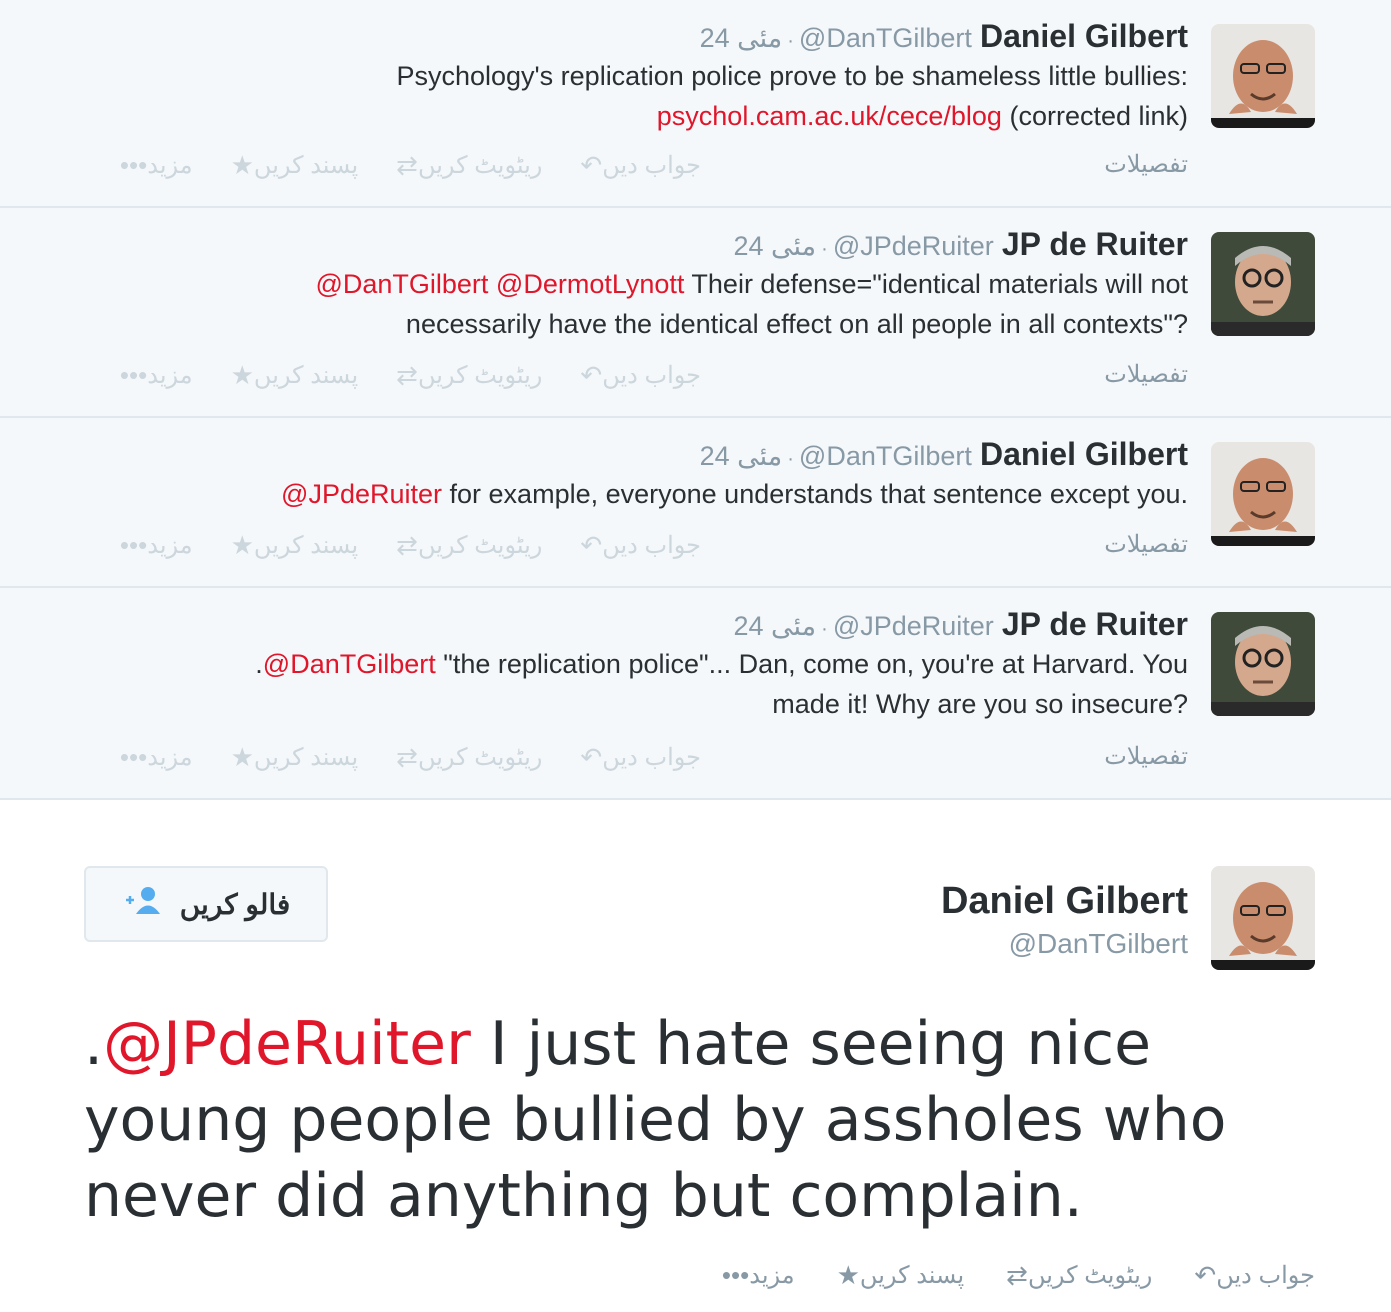  I want to click on tweet-link: @DermotLynott, so click(590, 284).